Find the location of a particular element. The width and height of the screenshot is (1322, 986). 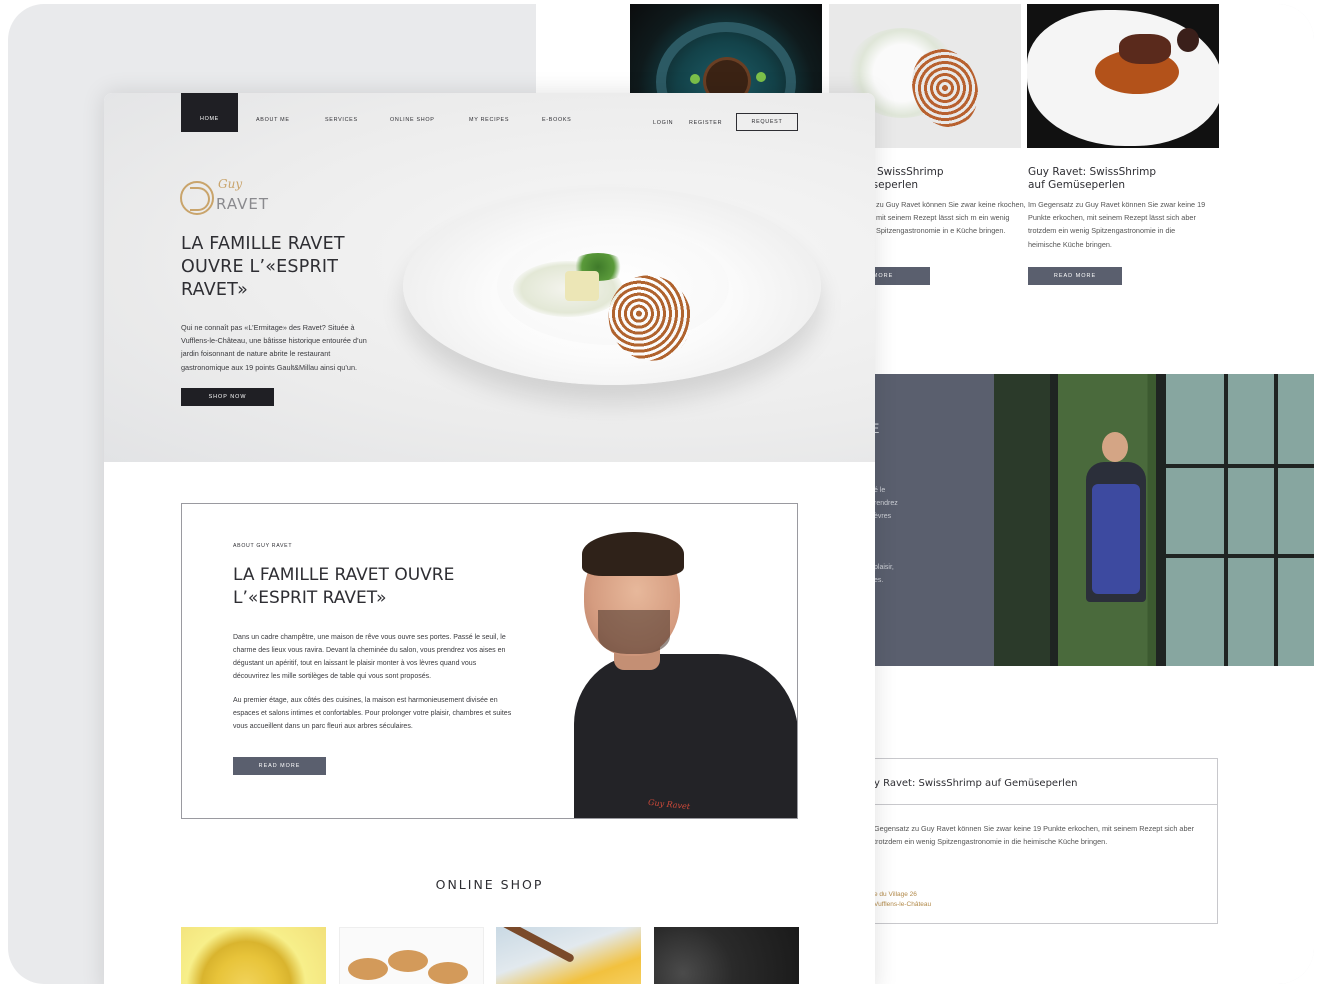

logo-script: Guy is located at coordinates (230, 184).